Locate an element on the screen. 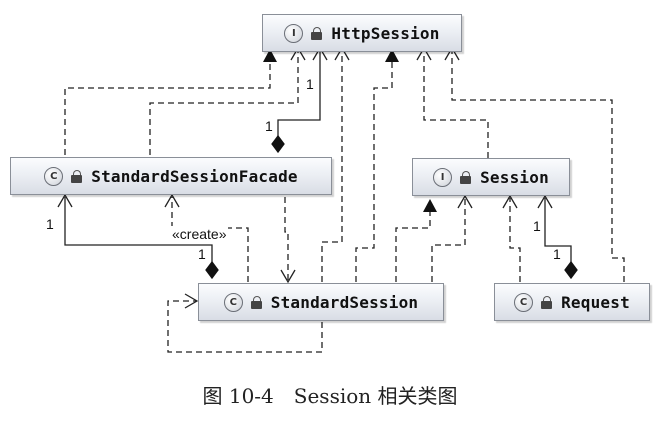 This screenshot has height=422, width=660. request-class: C Request is located at coordinates (572, 302).